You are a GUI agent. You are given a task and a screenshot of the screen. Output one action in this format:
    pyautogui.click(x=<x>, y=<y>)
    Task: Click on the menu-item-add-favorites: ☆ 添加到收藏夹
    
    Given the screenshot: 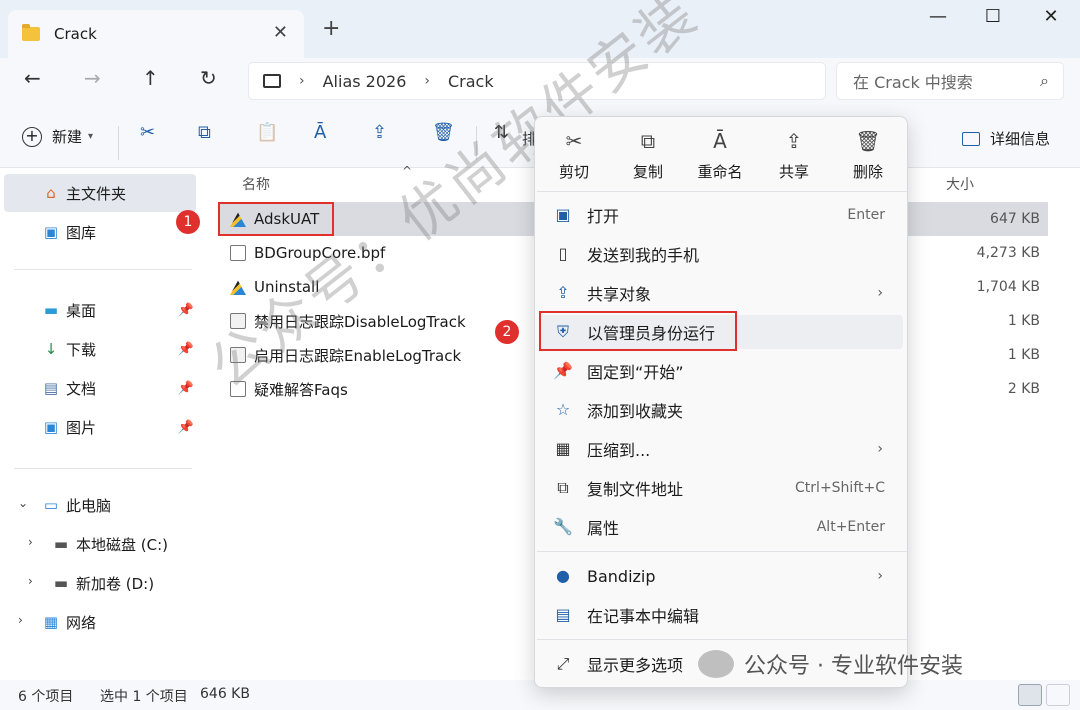 What is the action you would take?
    pyautogui.click(x=721, y=410)
    